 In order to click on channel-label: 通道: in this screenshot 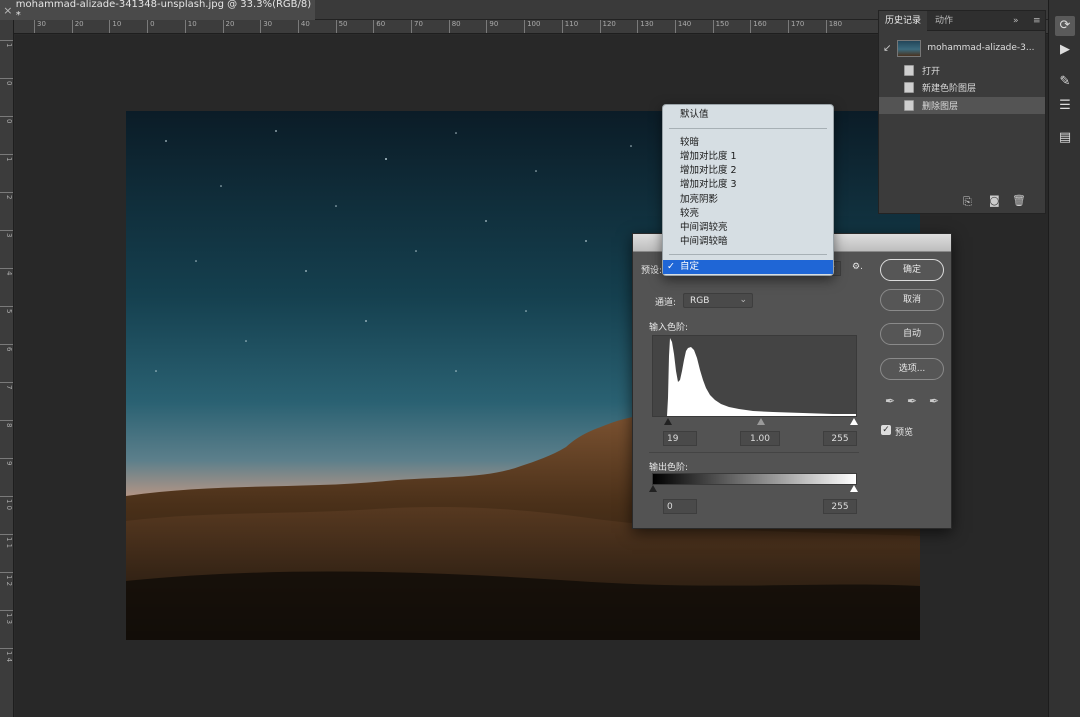, I will do `click(666, 303)`.